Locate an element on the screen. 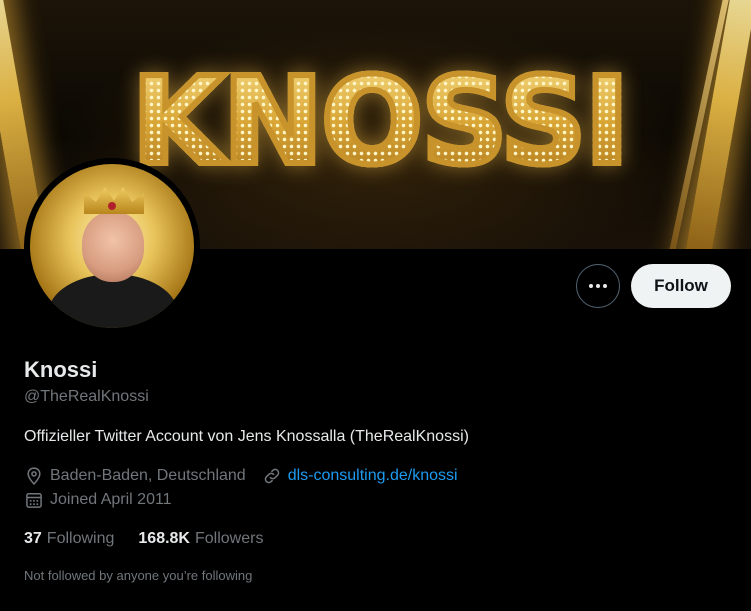 Image resolution: width=751 pixels, height=611 pixels. profile-handle: @TheRealKnossi is located at coordinates (86, 396).